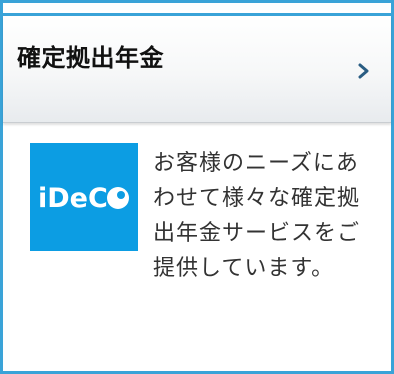  I want to click on card-title: 確定拠出年金, so click(90, 58).